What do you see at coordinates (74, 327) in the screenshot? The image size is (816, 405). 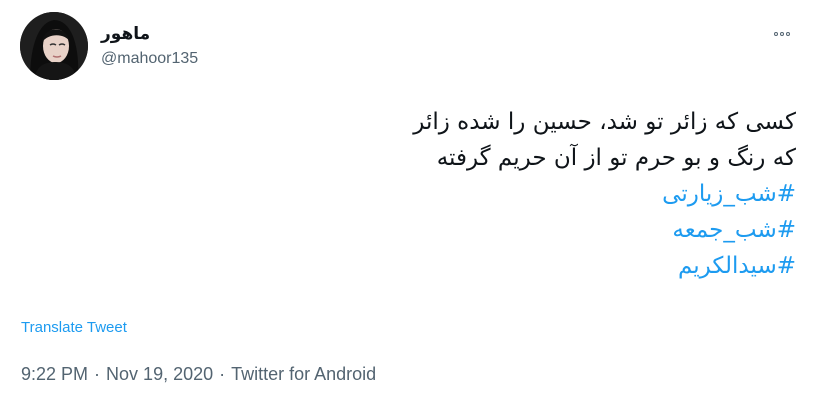 I see `translate-tweet-link: Translate Tweet` at bounding box center [74, 327].